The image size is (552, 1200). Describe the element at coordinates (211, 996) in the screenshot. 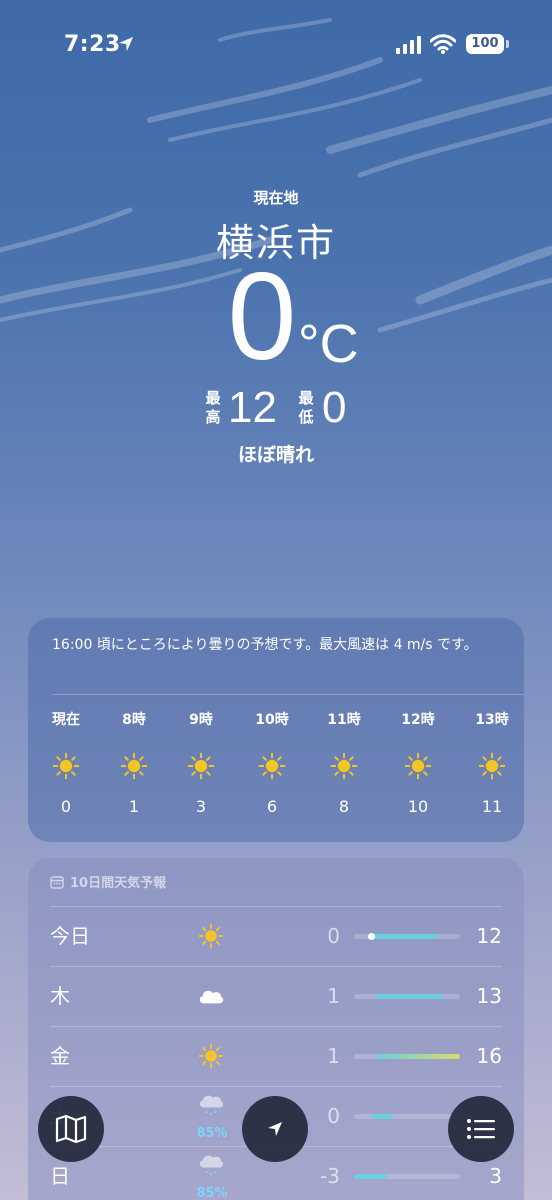

I see `cloud-icon` at that location.